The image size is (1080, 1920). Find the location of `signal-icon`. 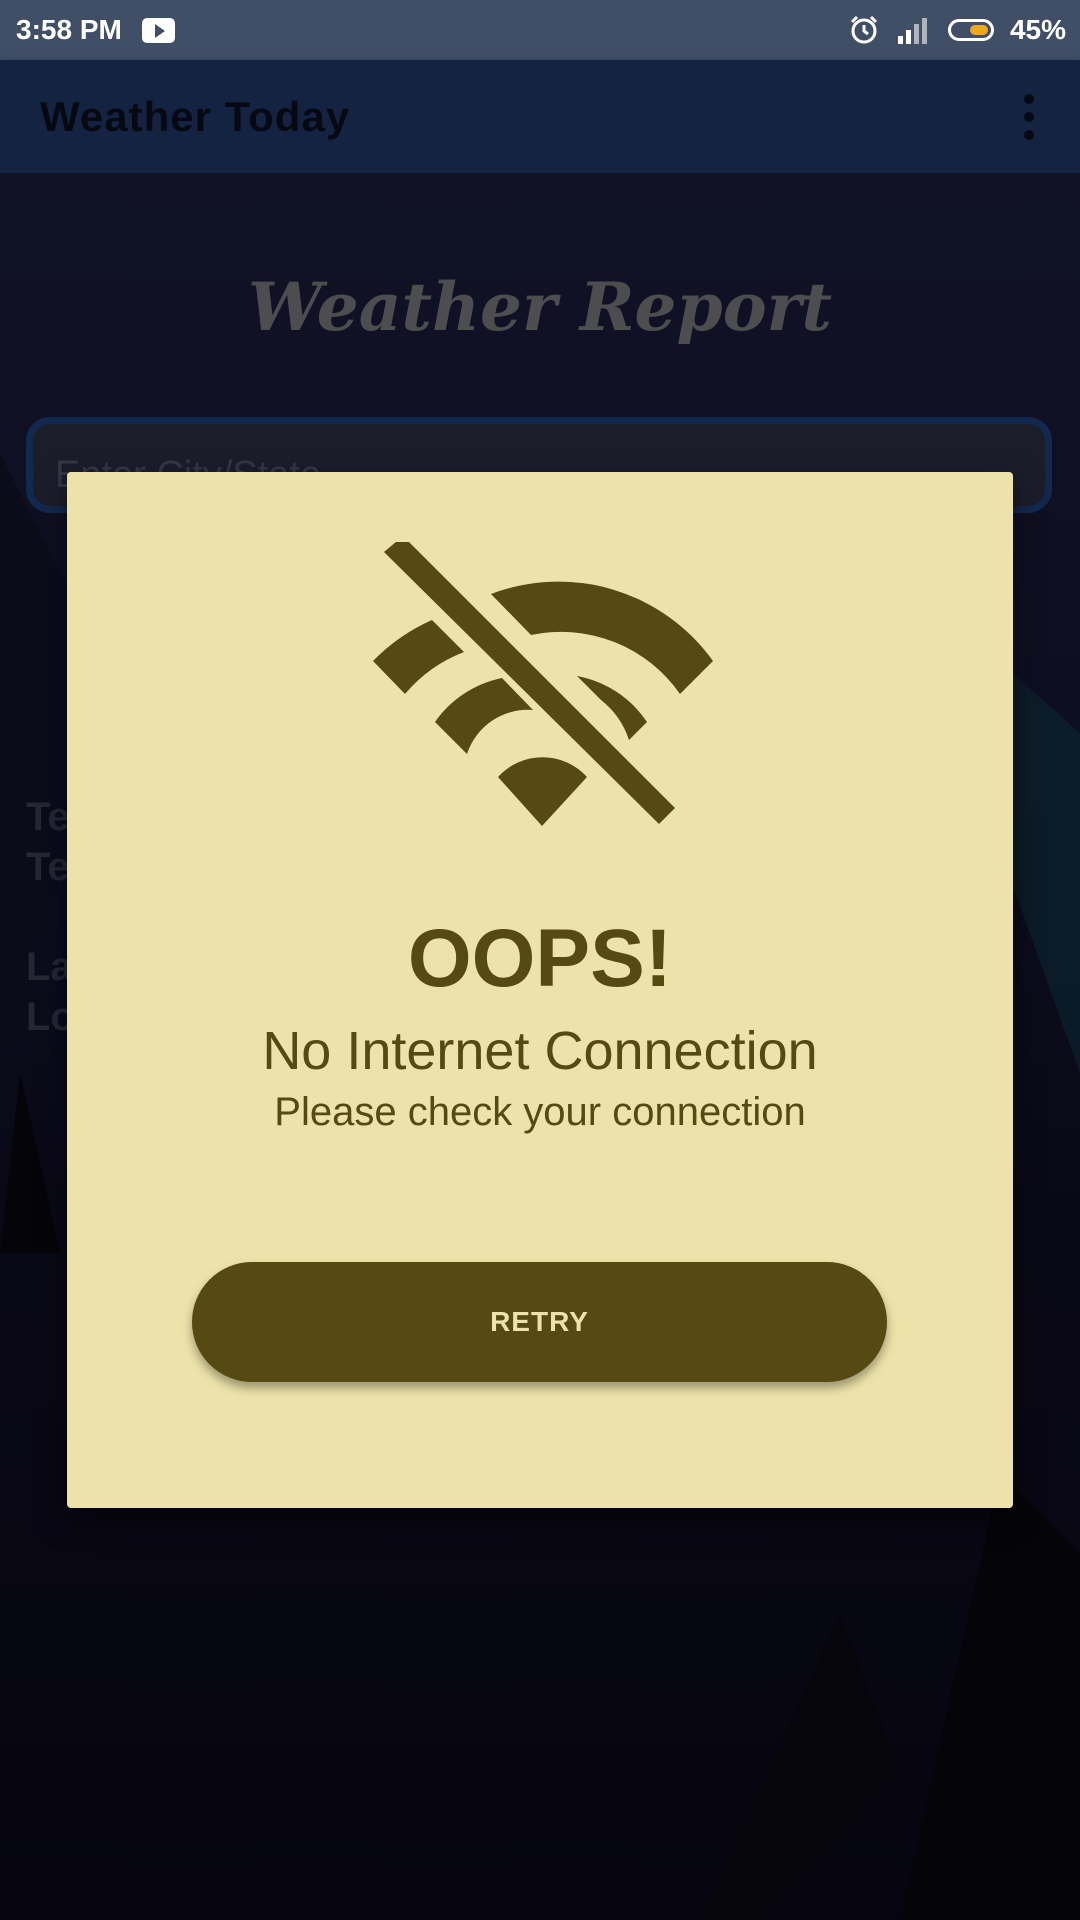

signal-icon is located at coordinates (912, 31).